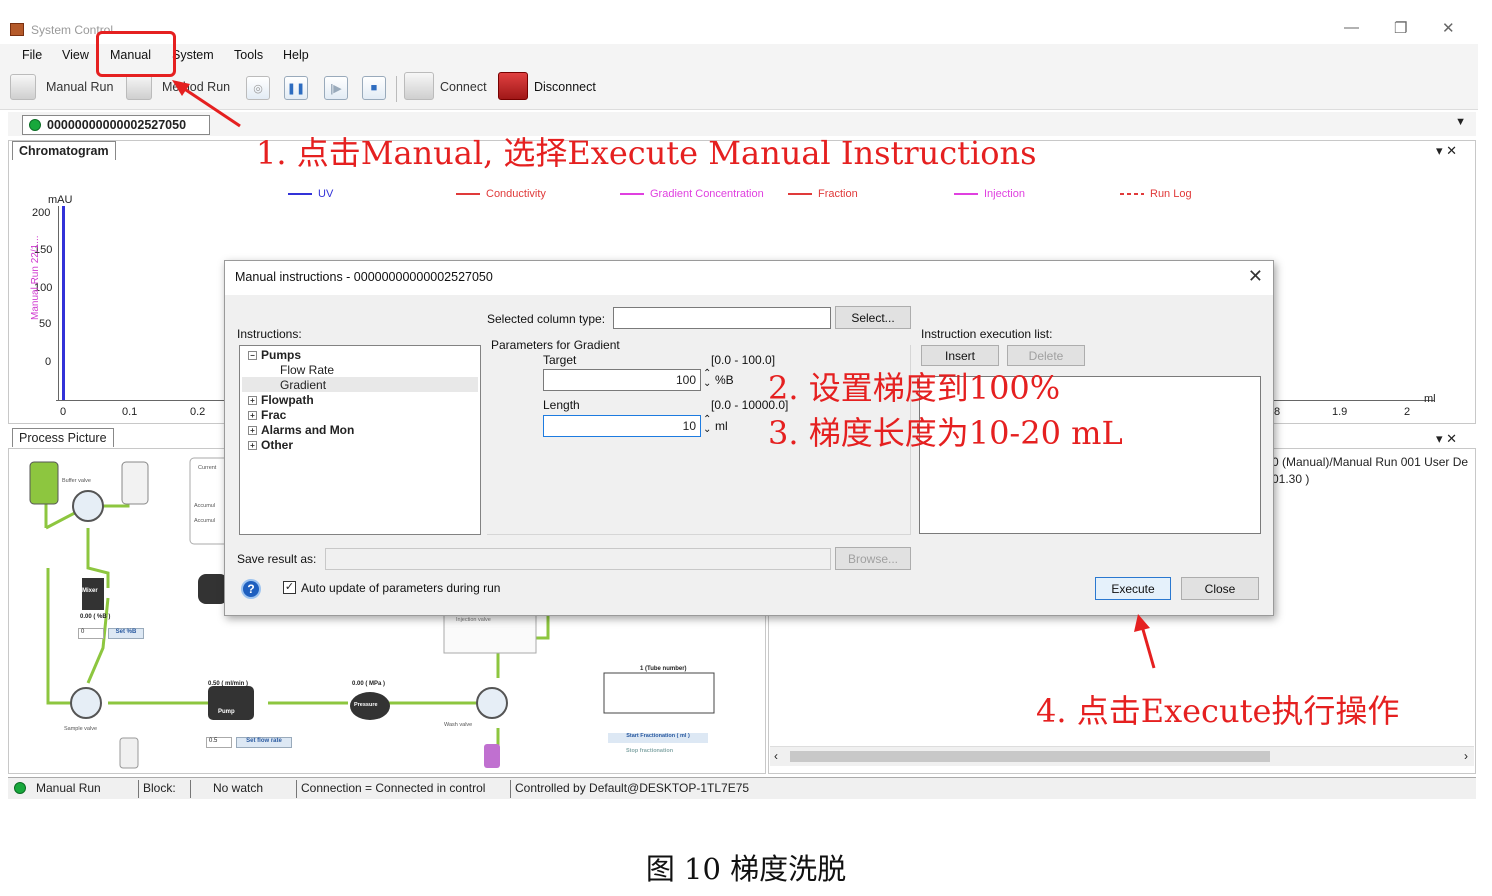 Image resolution: width=1492 pixels, height=896 pixels. What do you see at coordinates (746, 869) in the screenshot?
I see `figure-caption: 图 10 梯度洗脱` at bounding box center [746, 869].